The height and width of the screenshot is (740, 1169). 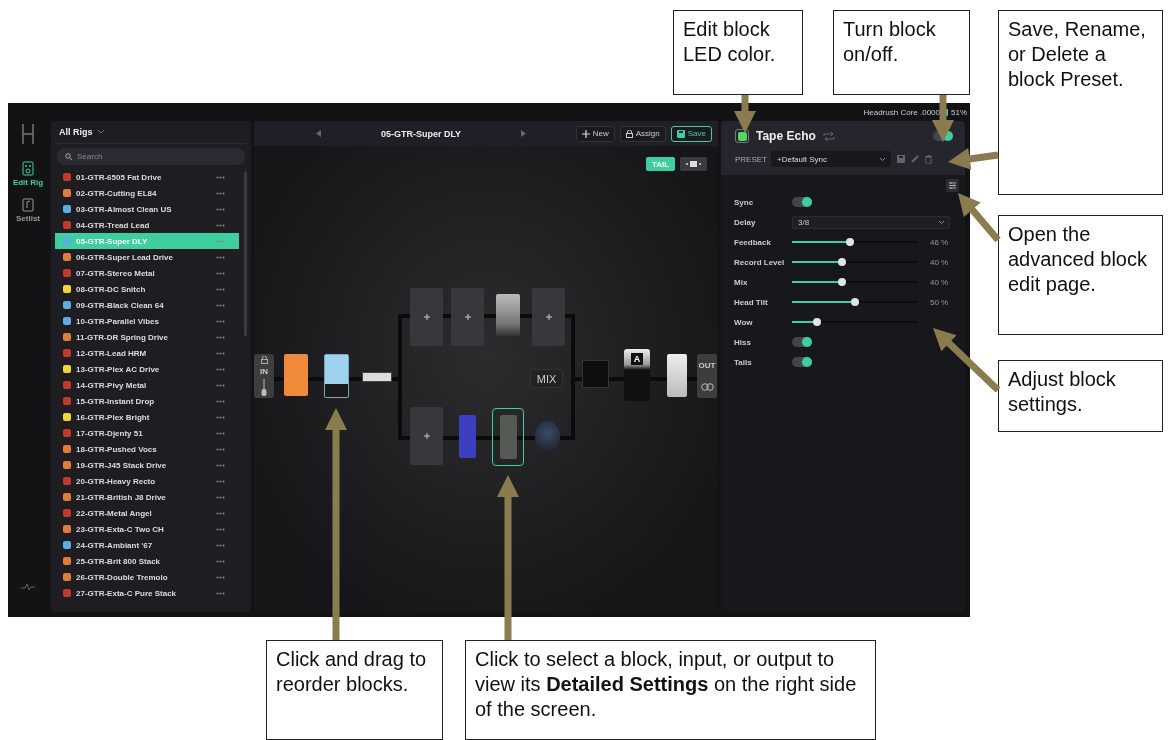 I want to click on rig-list-item: 16-GTR-Plex Bright, so click(x=147, y=417).